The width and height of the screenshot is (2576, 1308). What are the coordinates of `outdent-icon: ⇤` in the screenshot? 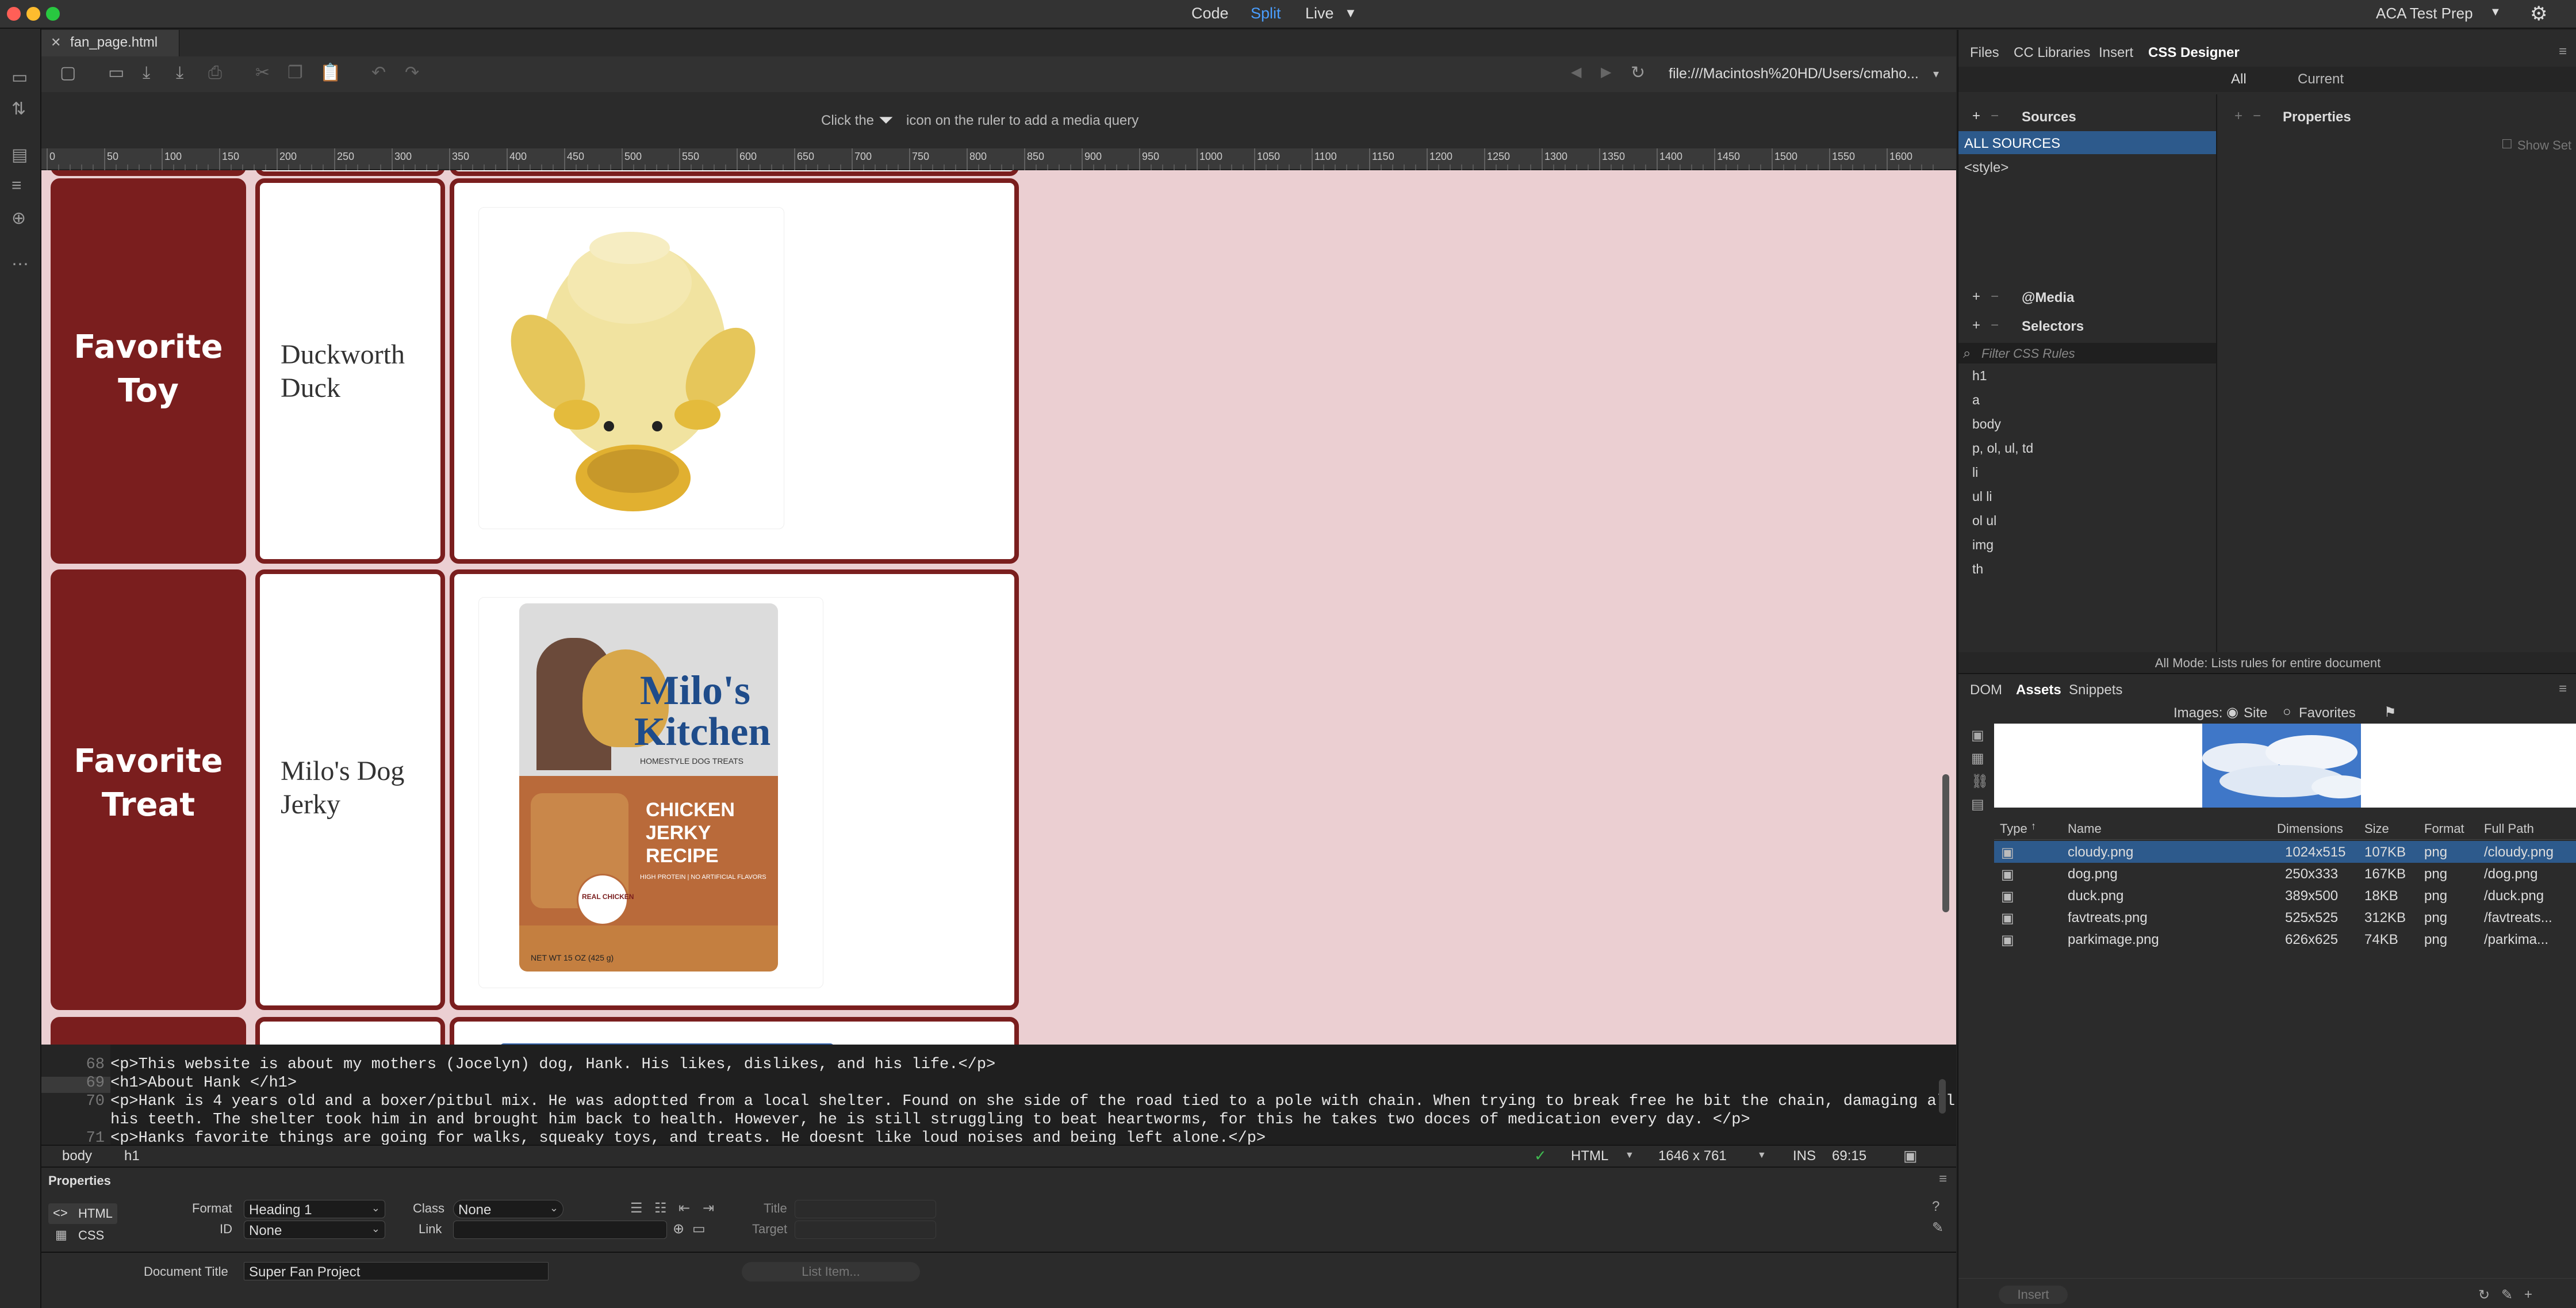 It's located at (684, 1208).